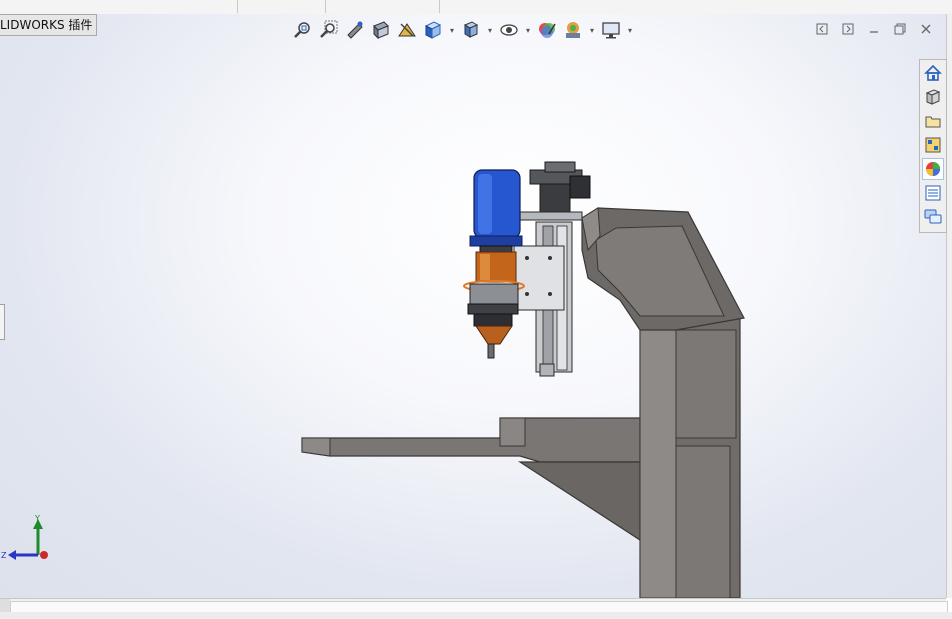 This screenshot has height=619, width=952. What do you see at coordinates (476, 7) in the screenshot?
I see `command-manager-strip` at bounding box center [476, 7].